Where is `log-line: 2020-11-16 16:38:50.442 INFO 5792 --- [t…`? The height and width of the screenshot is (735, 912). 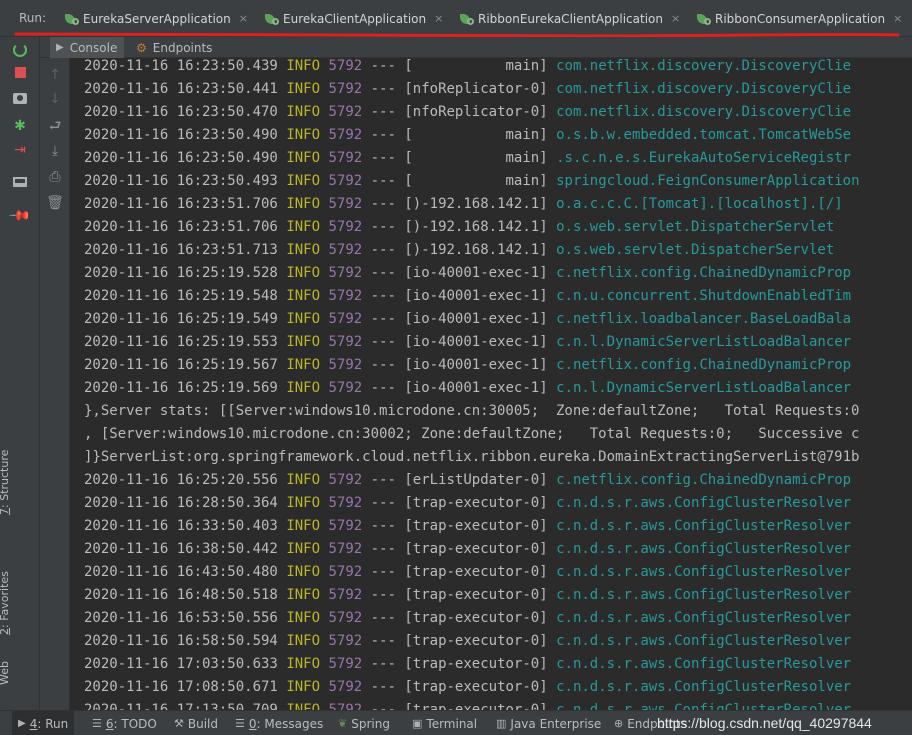
log-line: 2020-11-16 16:38:50.442 INFO 5792 --- [t… is located at coordinates (467, 549).